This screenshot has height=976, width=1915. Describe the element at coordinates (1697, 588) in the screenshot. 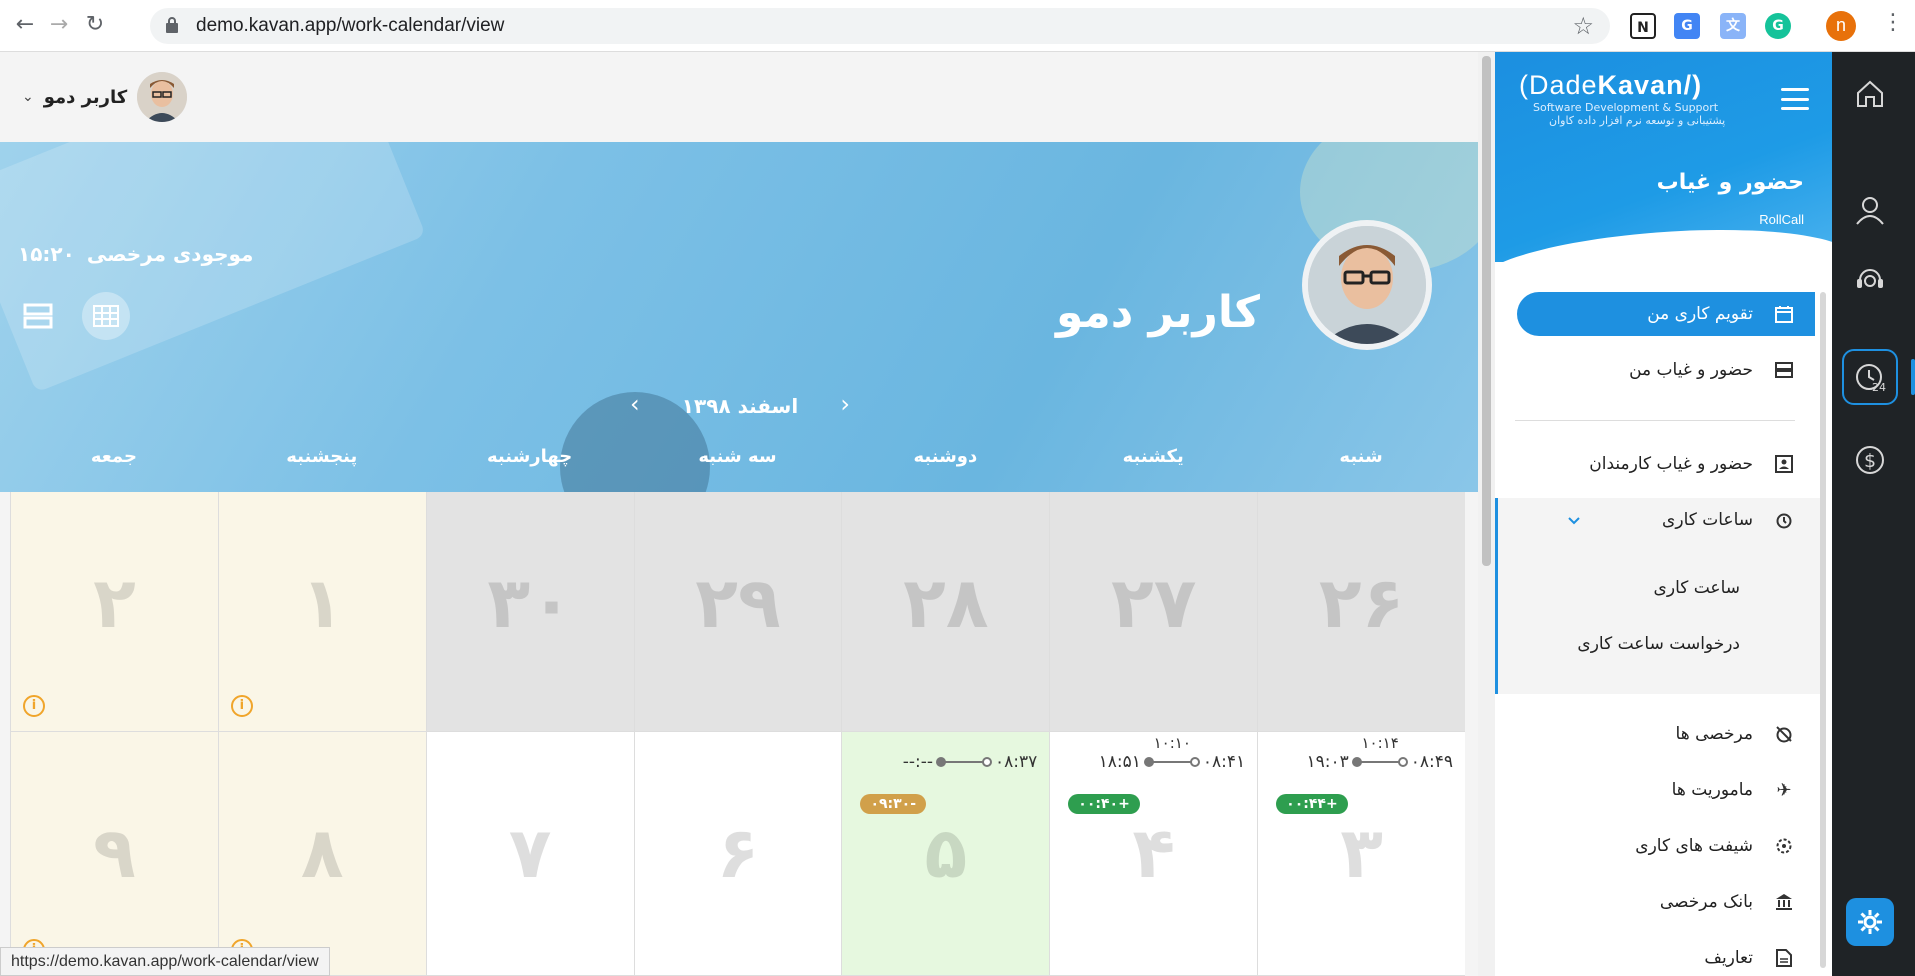

I see `submenu-working-hour: ساعت کاری` at that location.